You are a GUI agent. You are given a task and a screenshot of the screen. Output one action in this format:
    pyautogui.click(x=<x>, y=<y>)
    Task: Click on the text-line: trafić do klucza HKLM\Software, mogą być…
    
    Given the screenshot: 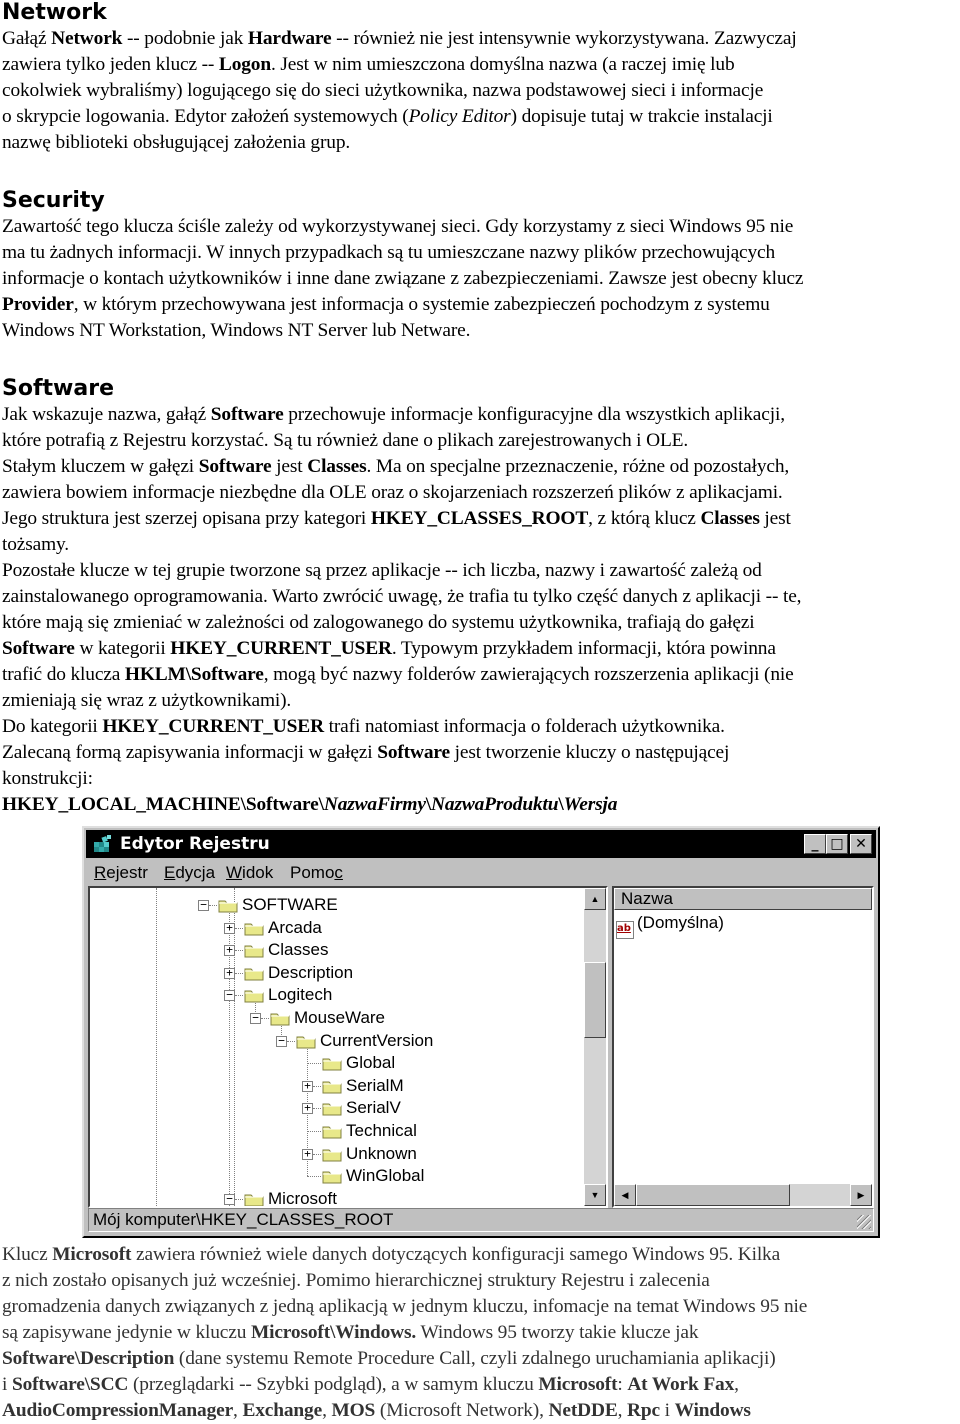 What is the action you would take?
    pyautogui.click(x=398, y=674)
    